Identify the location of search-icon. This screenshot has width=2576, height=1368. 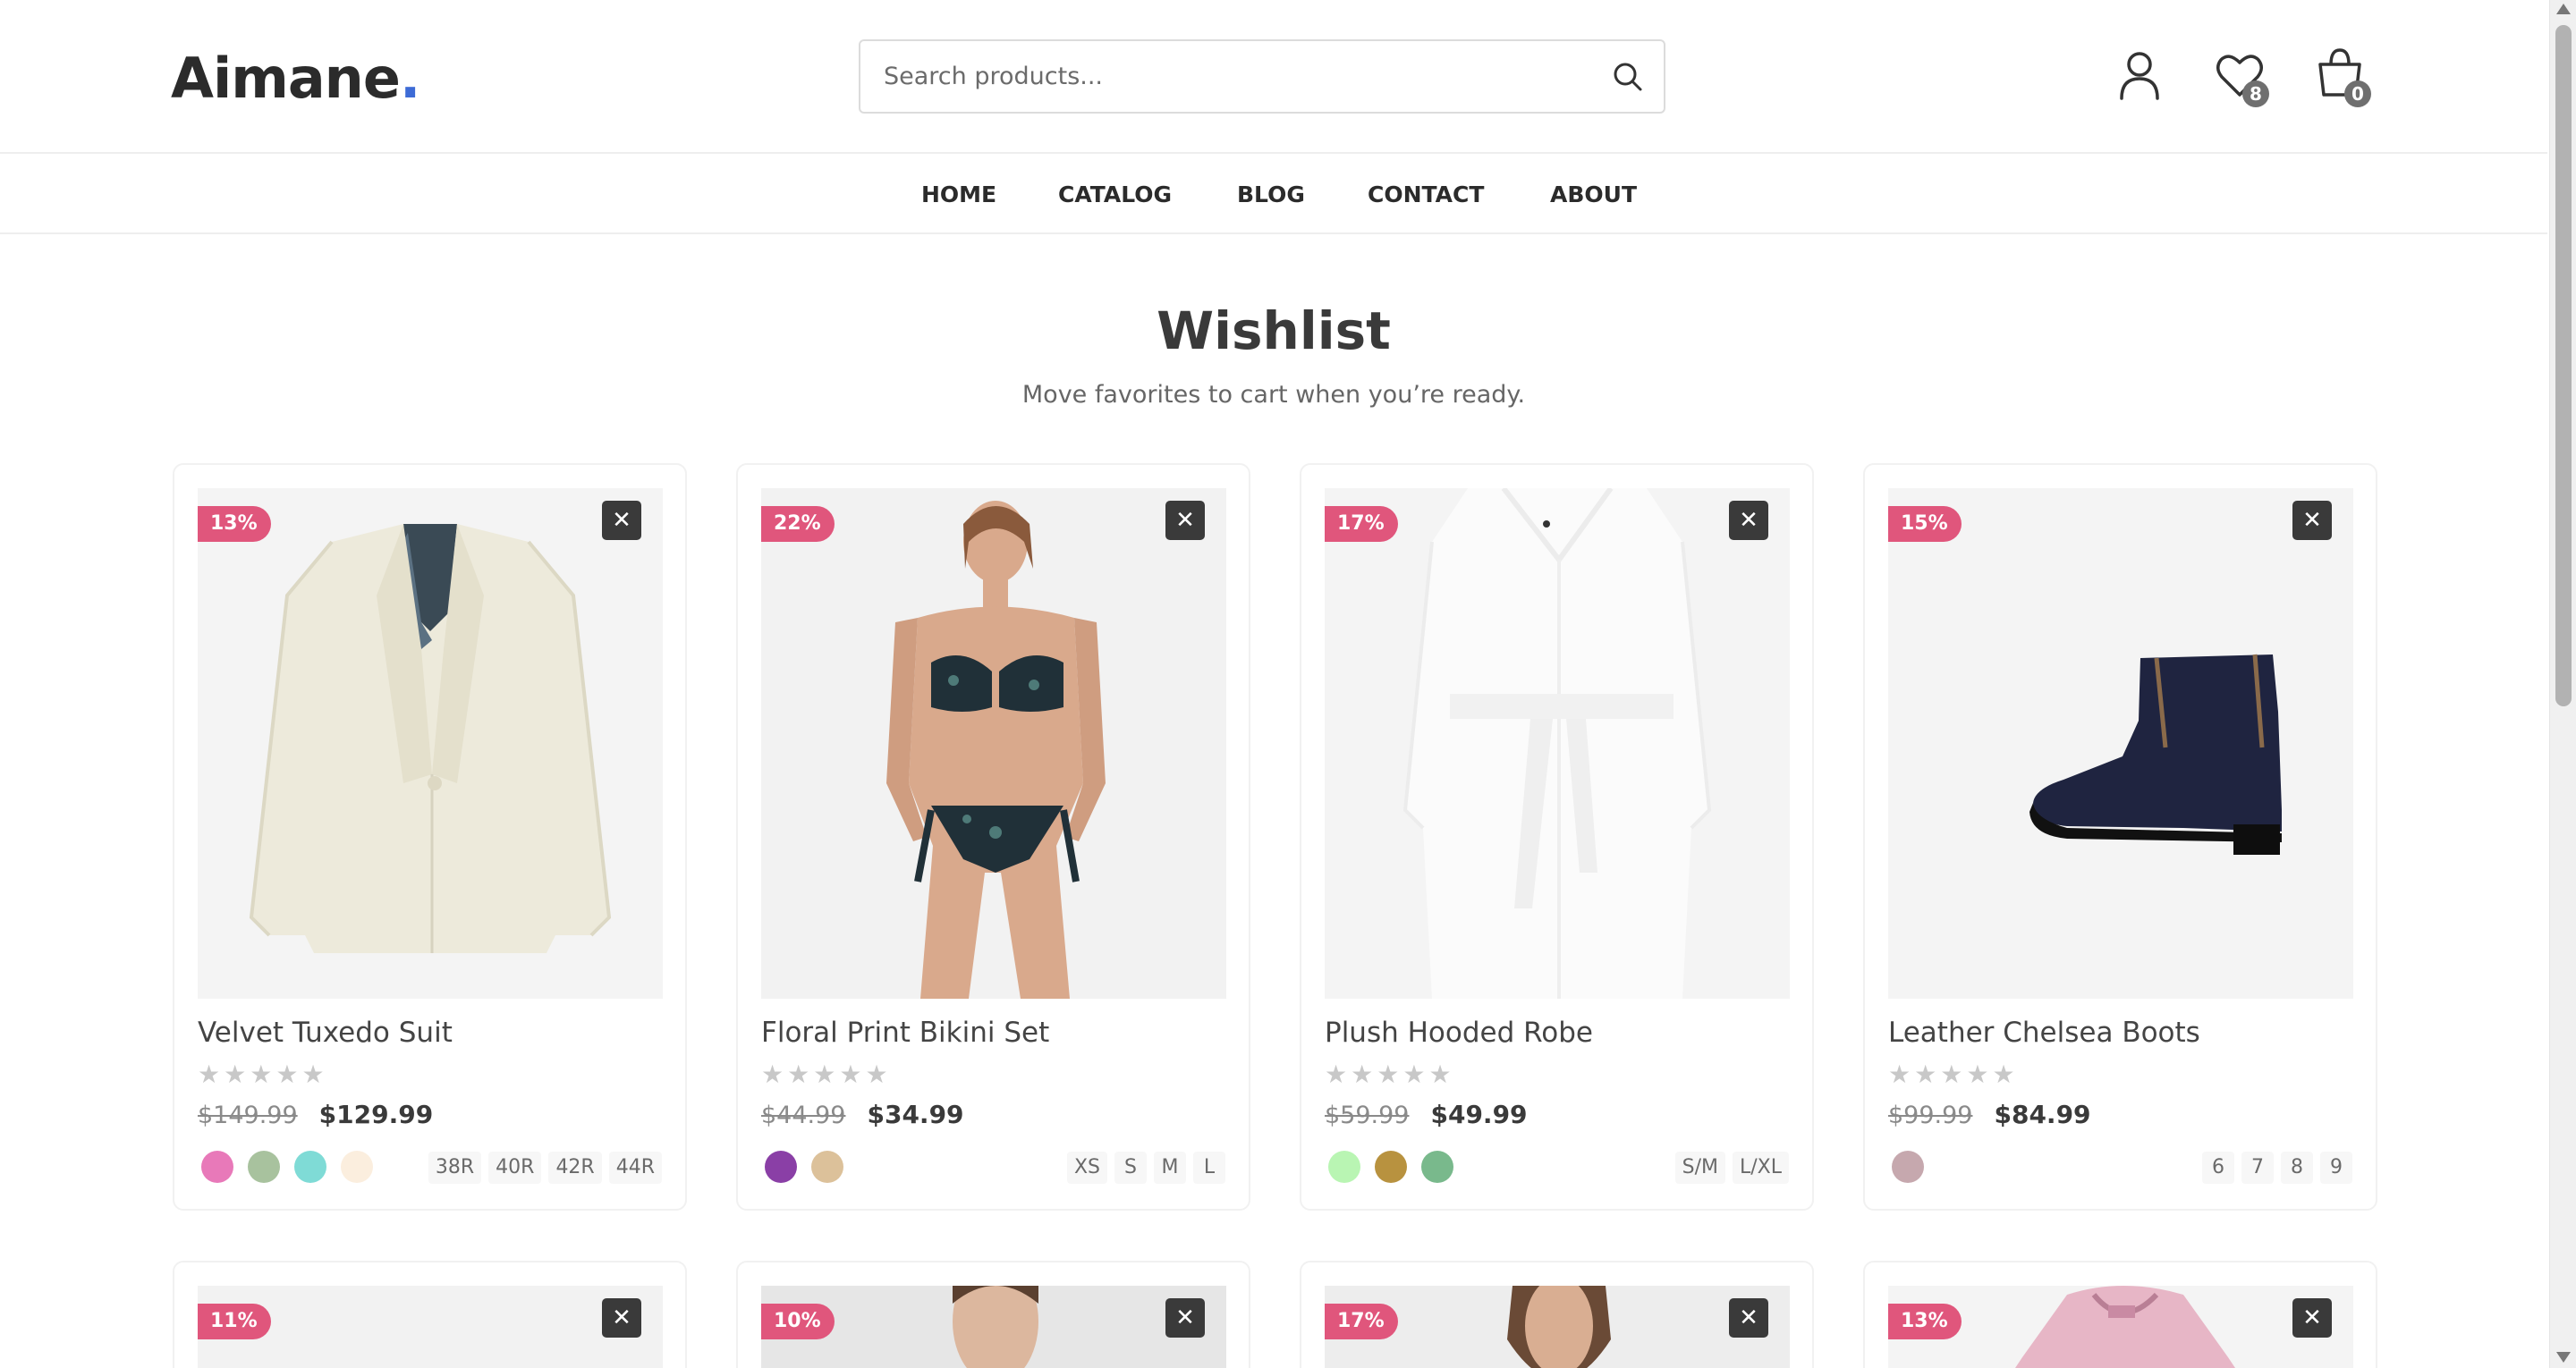
(1628, 77).